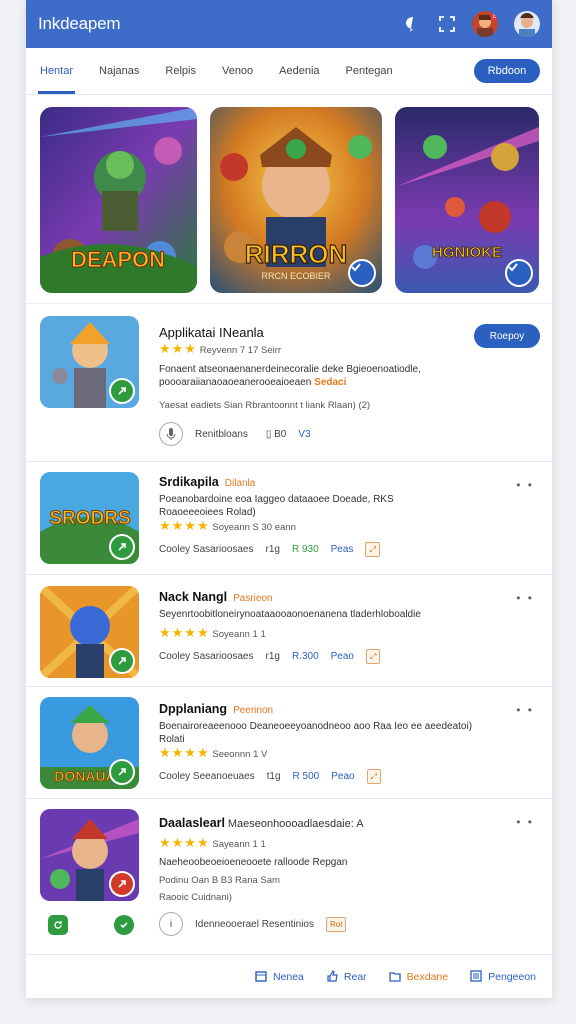 The width and height of the screenshot is (576, 1024). Describe the element at coordinates (418, 977) in the screenshot. I see `nav-item-3: Bexdane` at that location.